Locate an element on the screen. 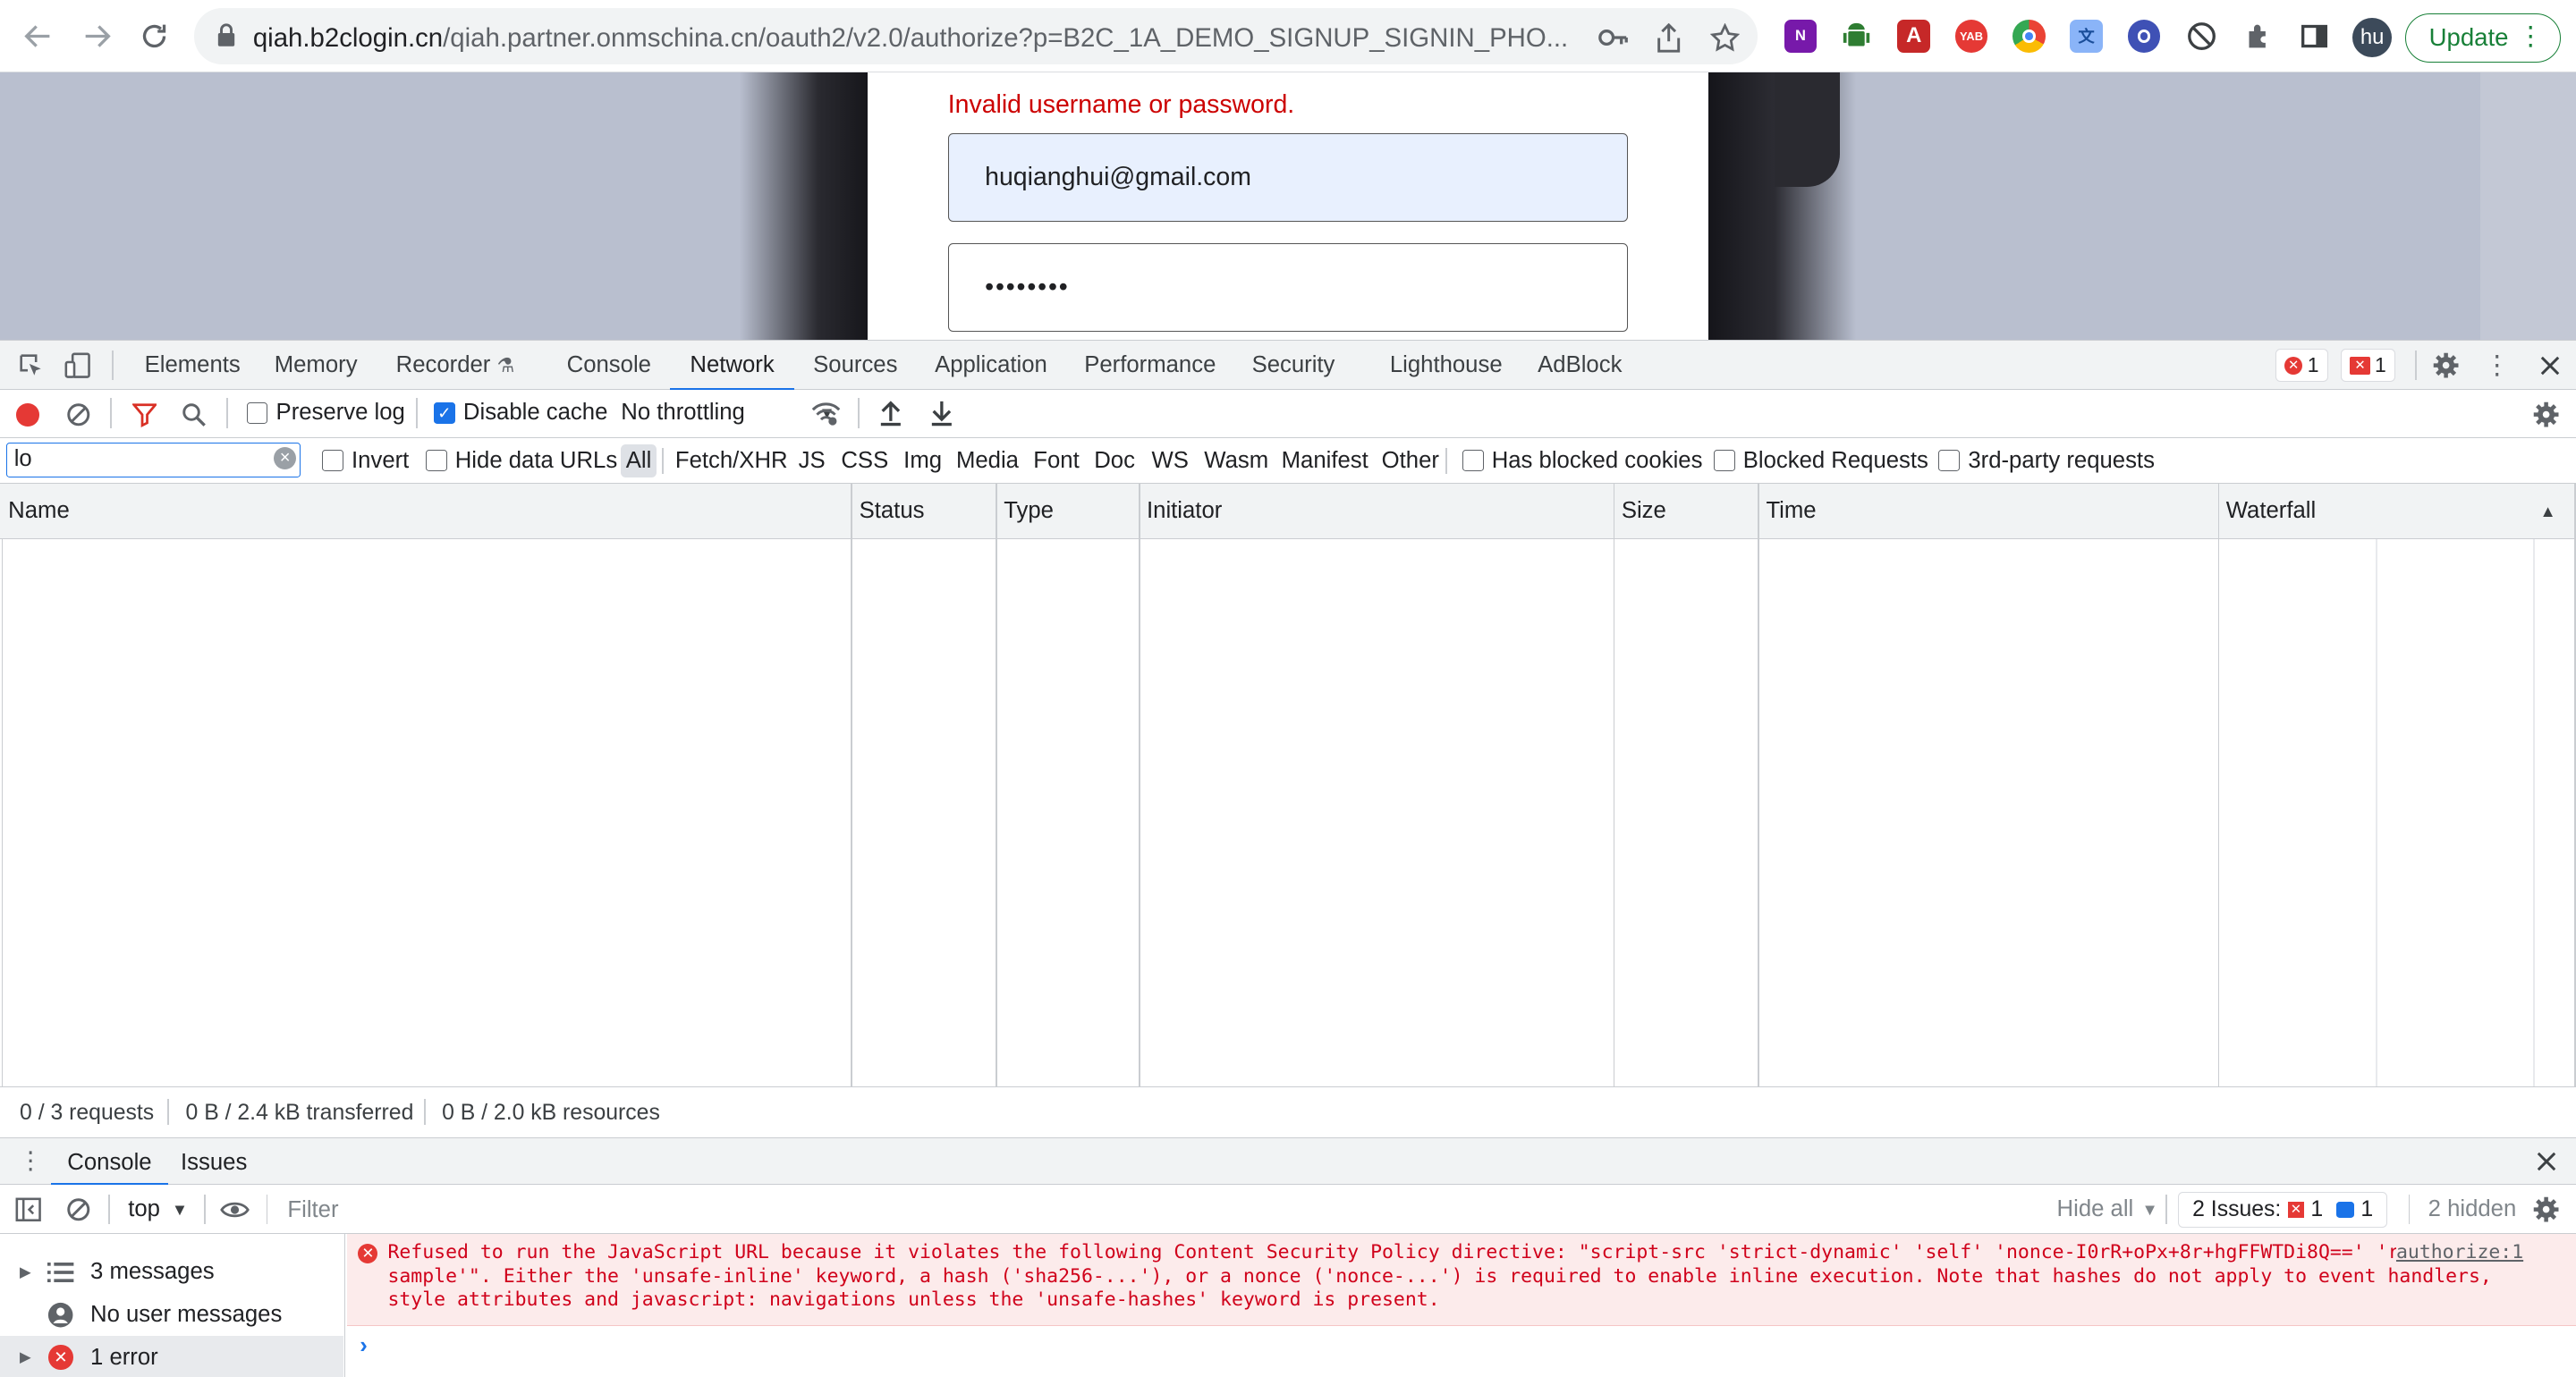  hide-data-urls-checkbox: Hide data URLs is located at coordinates (521, 461).